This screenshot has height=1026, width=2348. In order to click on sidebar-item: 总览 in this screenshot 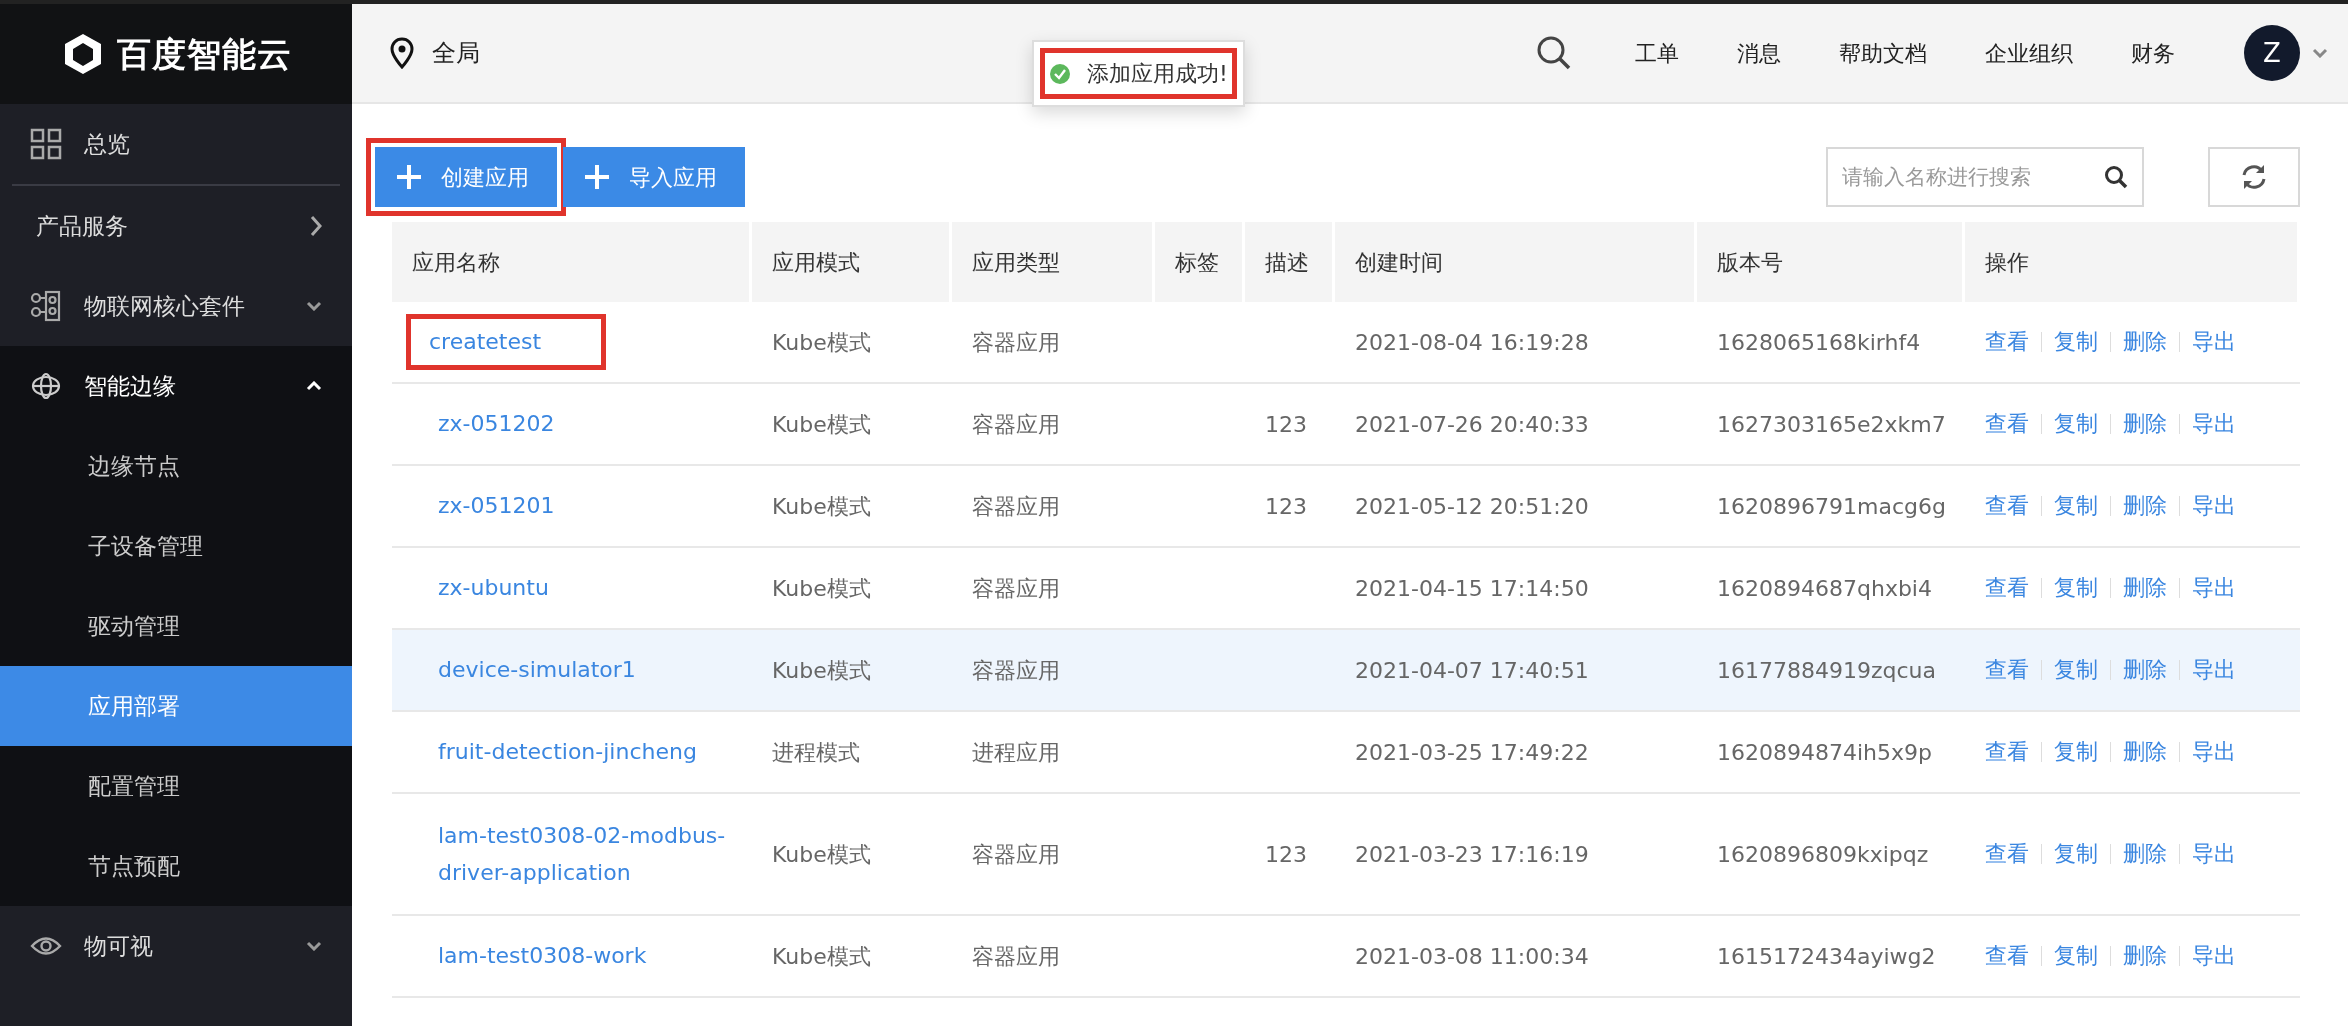, I will do `click(203, 144)`.